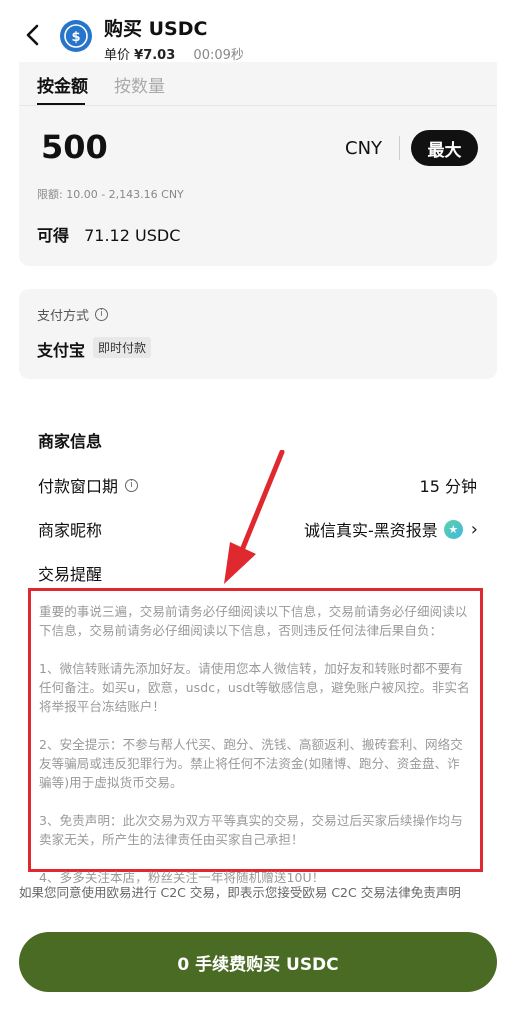 The width and height of the screenshot is (514, 1024). I want to click on payment-window-label-row: 付款窗口期 i, so click(88, 485).